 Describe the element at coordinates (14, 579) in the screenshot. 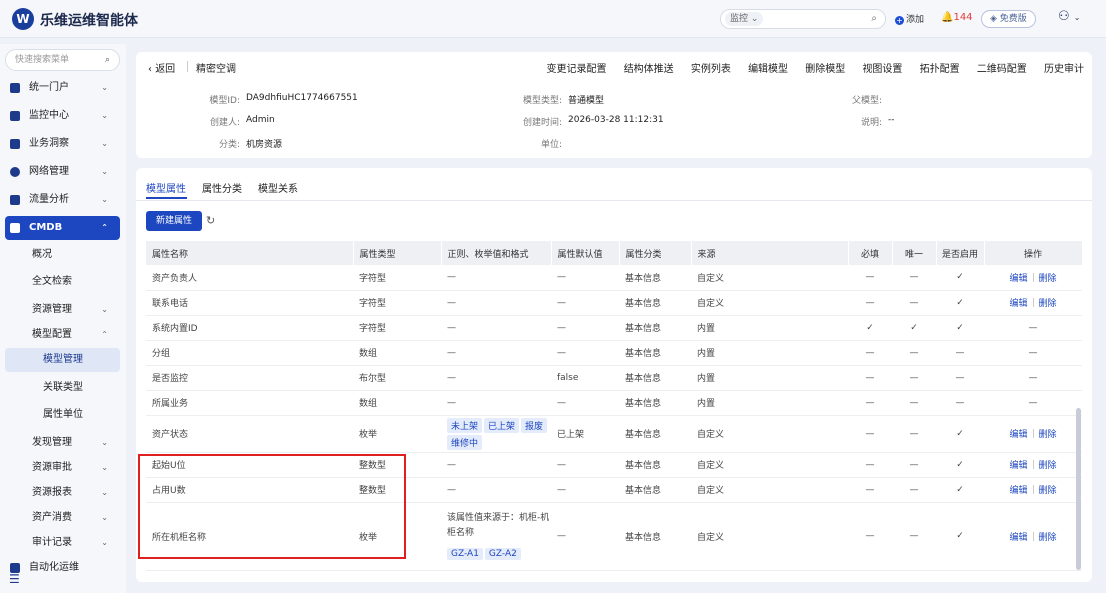

I see `collapse-menu-icon: ☰` at that location.